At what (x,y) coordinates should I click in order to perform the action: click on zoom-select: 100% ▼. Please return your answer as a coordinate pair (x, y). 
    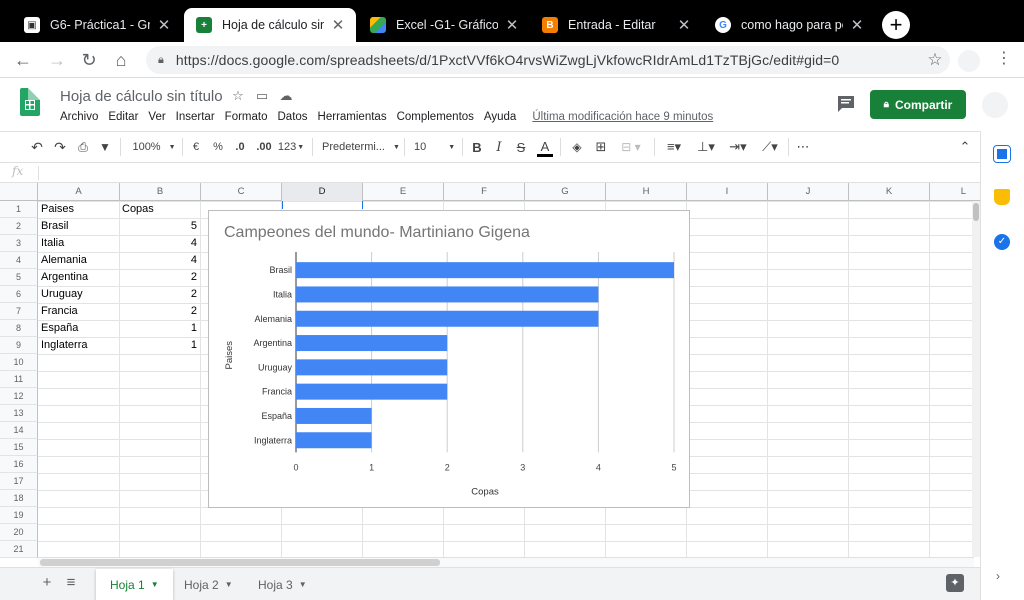
    Looking at the image, I should click on (154, 147).